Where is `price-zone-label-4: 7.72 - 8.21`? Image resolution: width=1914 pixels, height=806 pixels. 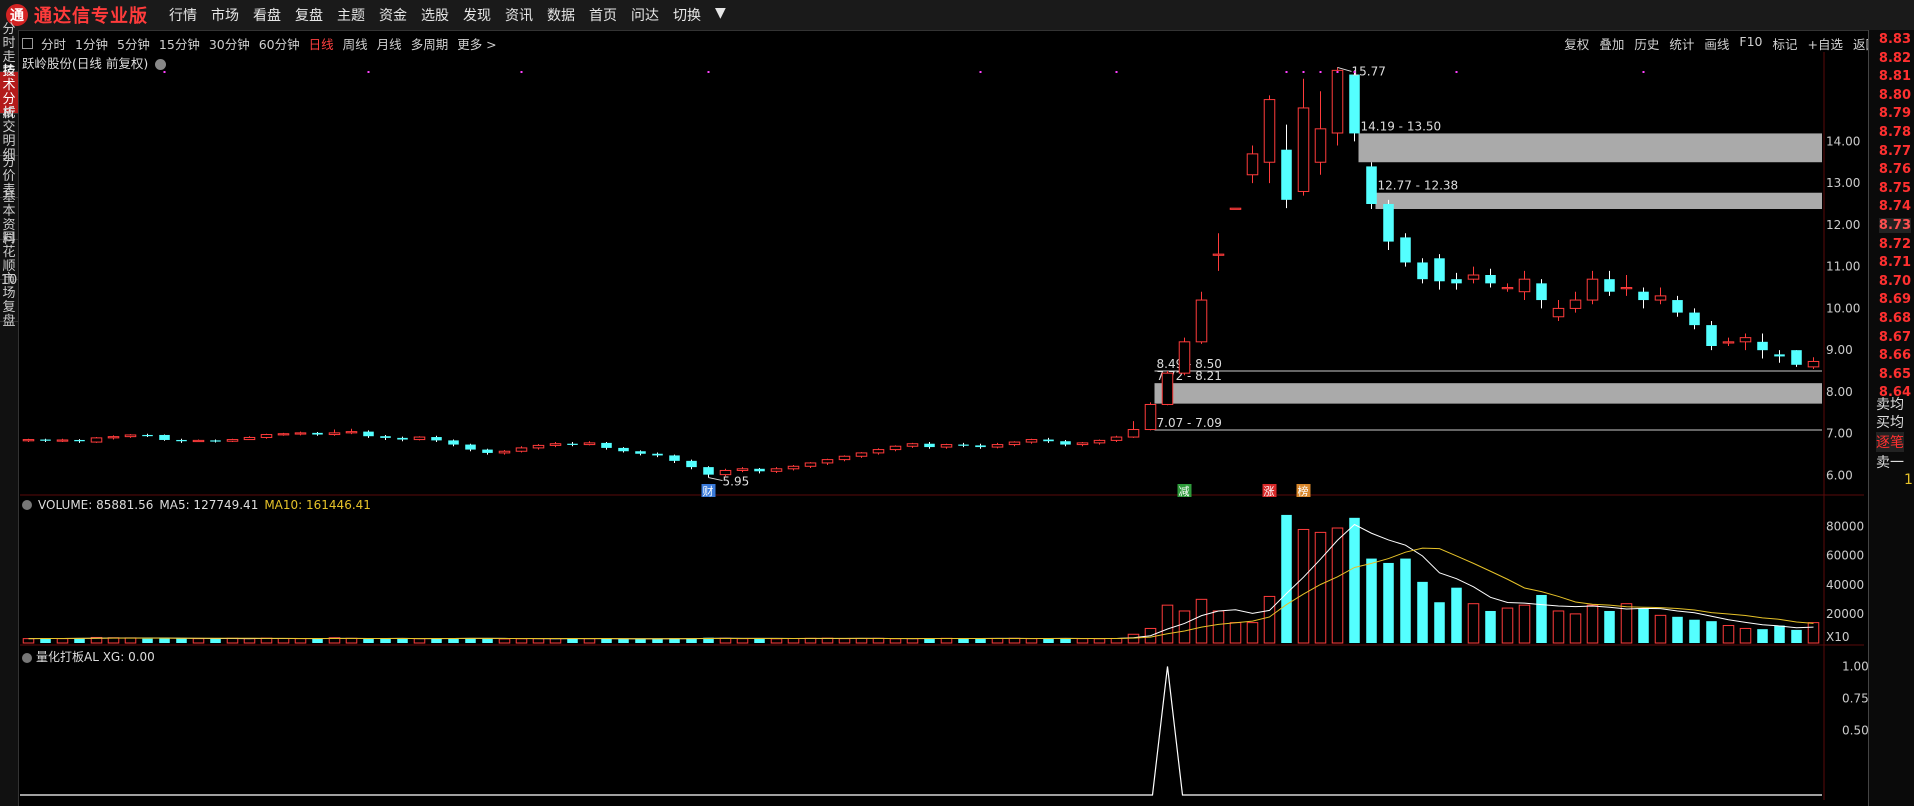 price-zone-label-4: 7.72 - 8.21 is located at coordinates (1189, 376).